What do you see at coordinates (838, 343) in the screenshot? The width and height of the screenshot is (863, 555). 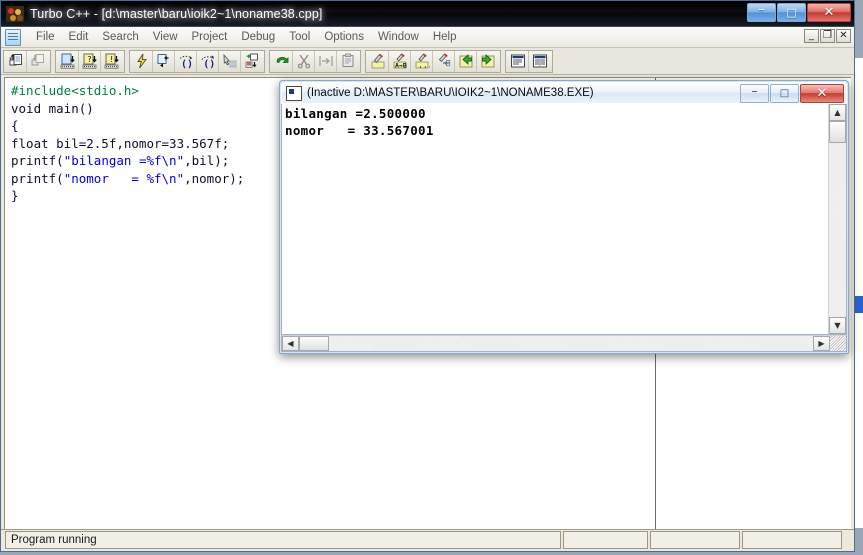 I see `resize-grip-icon` at bounding box center [838, 343].